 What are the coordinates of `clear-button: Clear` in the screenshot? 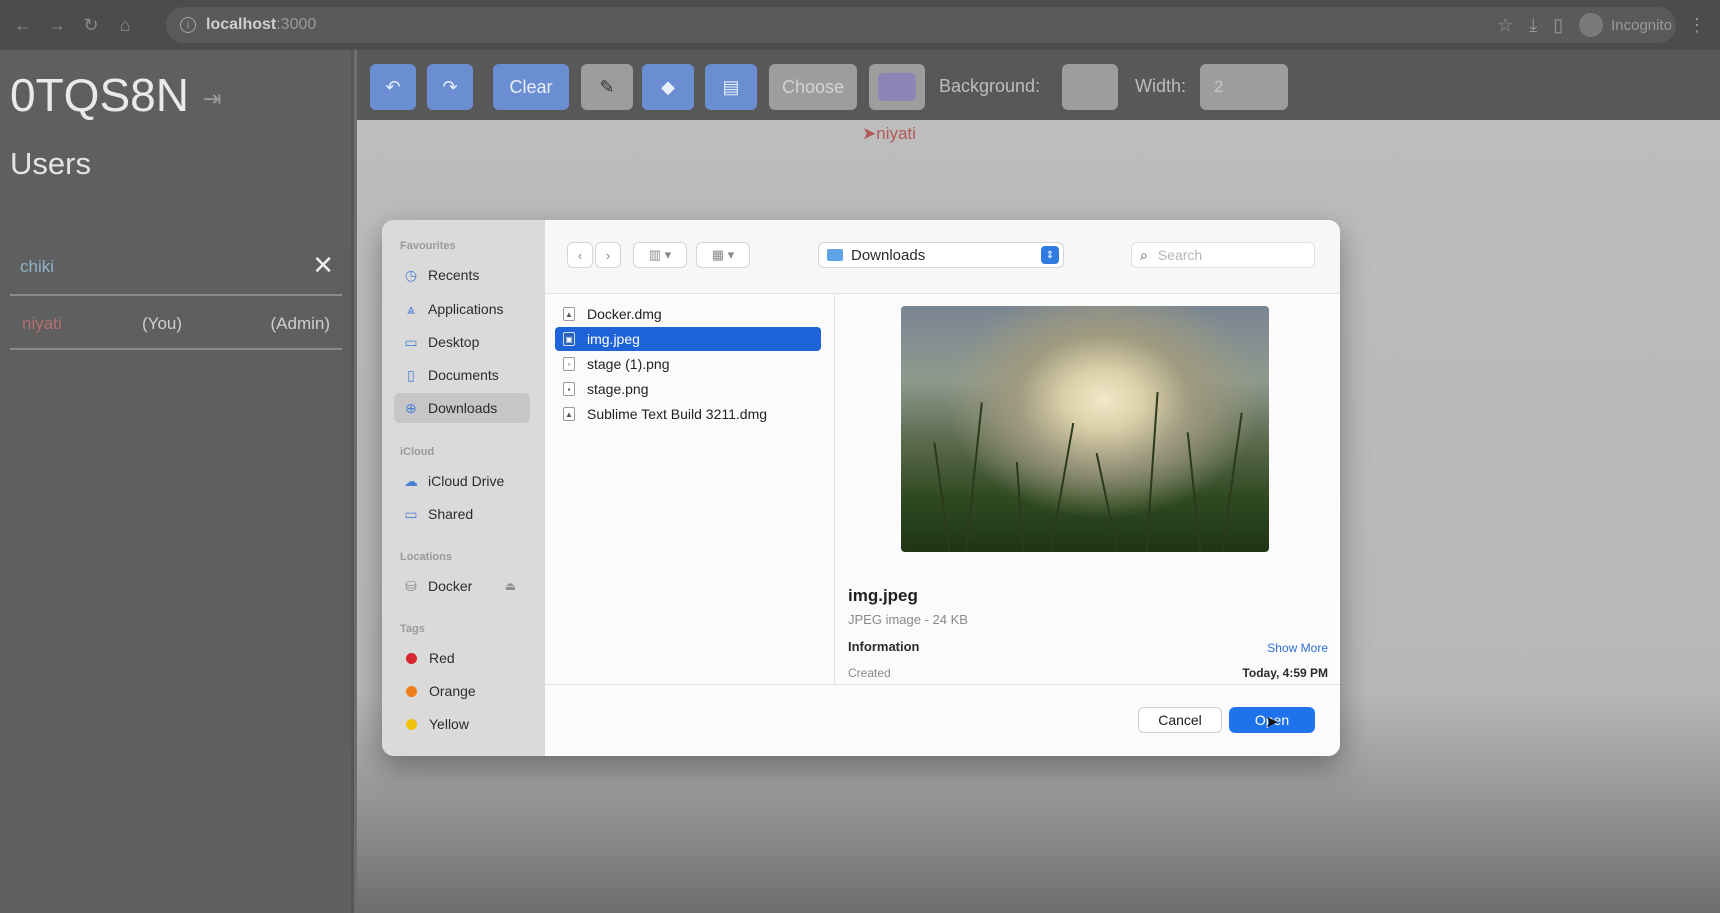 It's located at (531, 87).